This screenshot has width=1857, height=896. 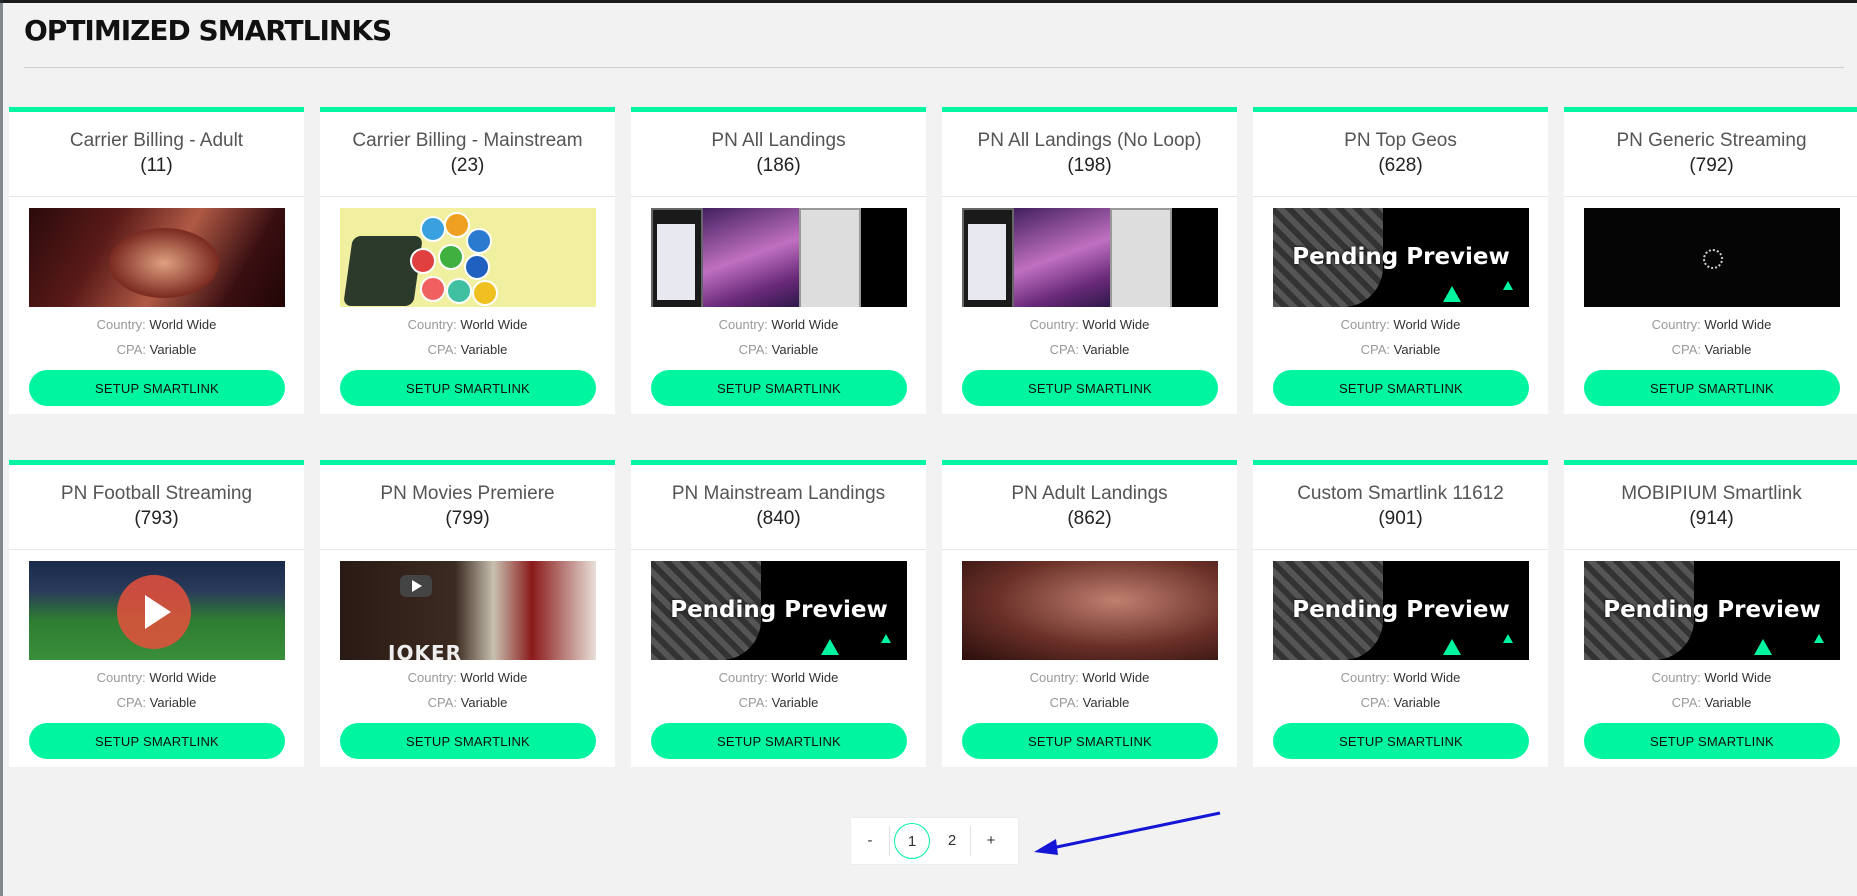 What do you see at coordinates (990, 841) in the screenshot?
I see `pagination-next-button: +` at bounding box center [990, 841].